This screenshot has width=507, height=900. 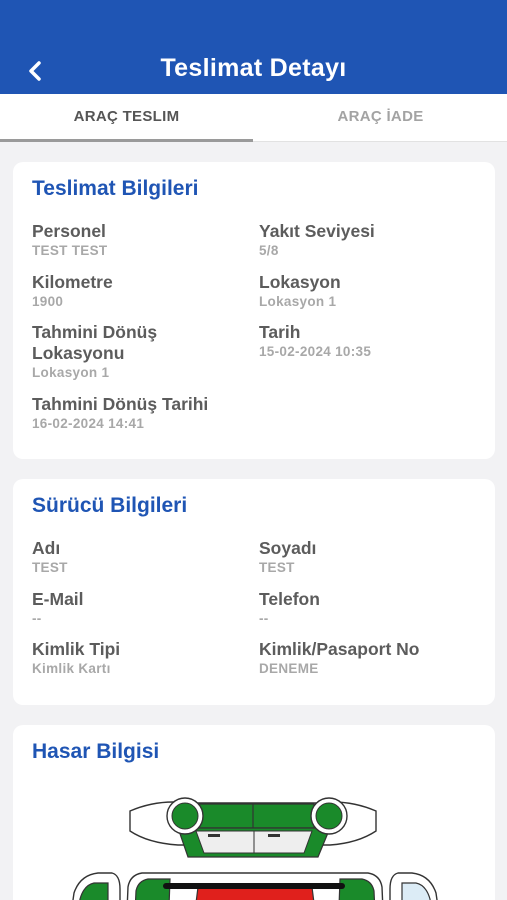 What do you see at coordinates (96, 751) in the screenshot?
I see `damage-info-title: Hasar Bilgisi` at bounding box center [96, 751].